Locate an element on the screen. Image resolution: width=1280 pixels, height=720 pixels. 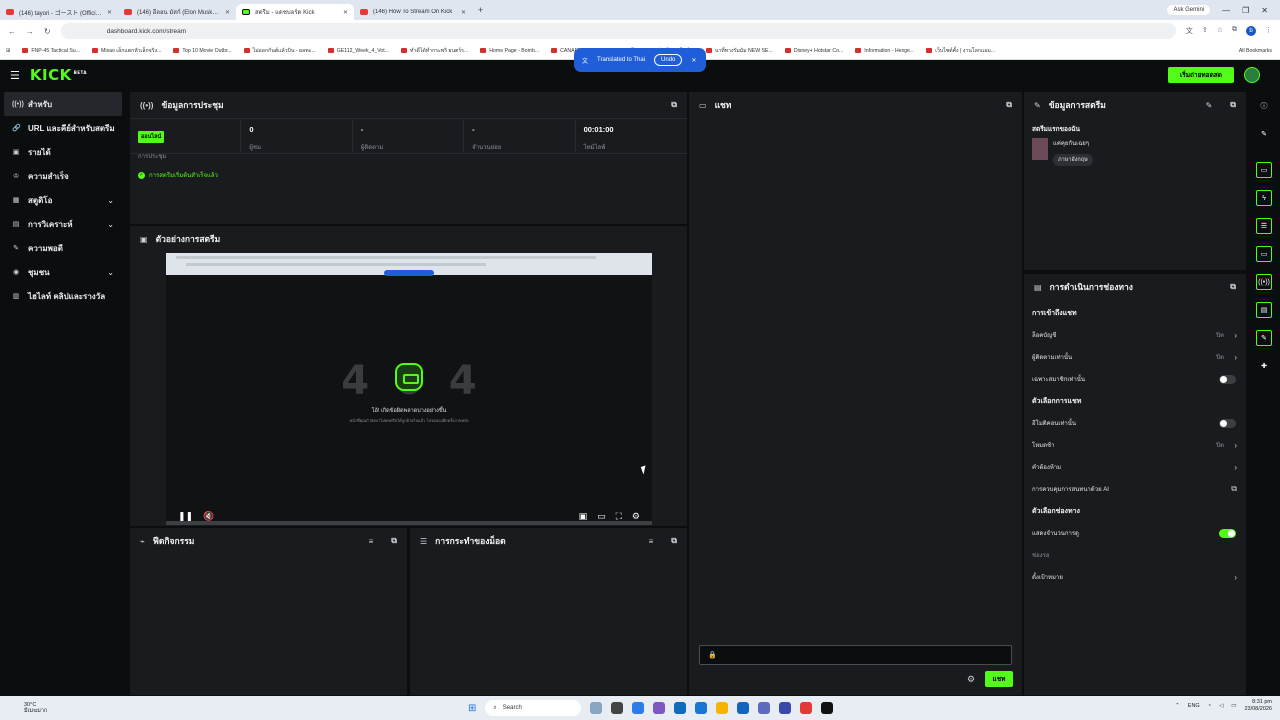
video-progress-bar is located at coordinates (409, 523).